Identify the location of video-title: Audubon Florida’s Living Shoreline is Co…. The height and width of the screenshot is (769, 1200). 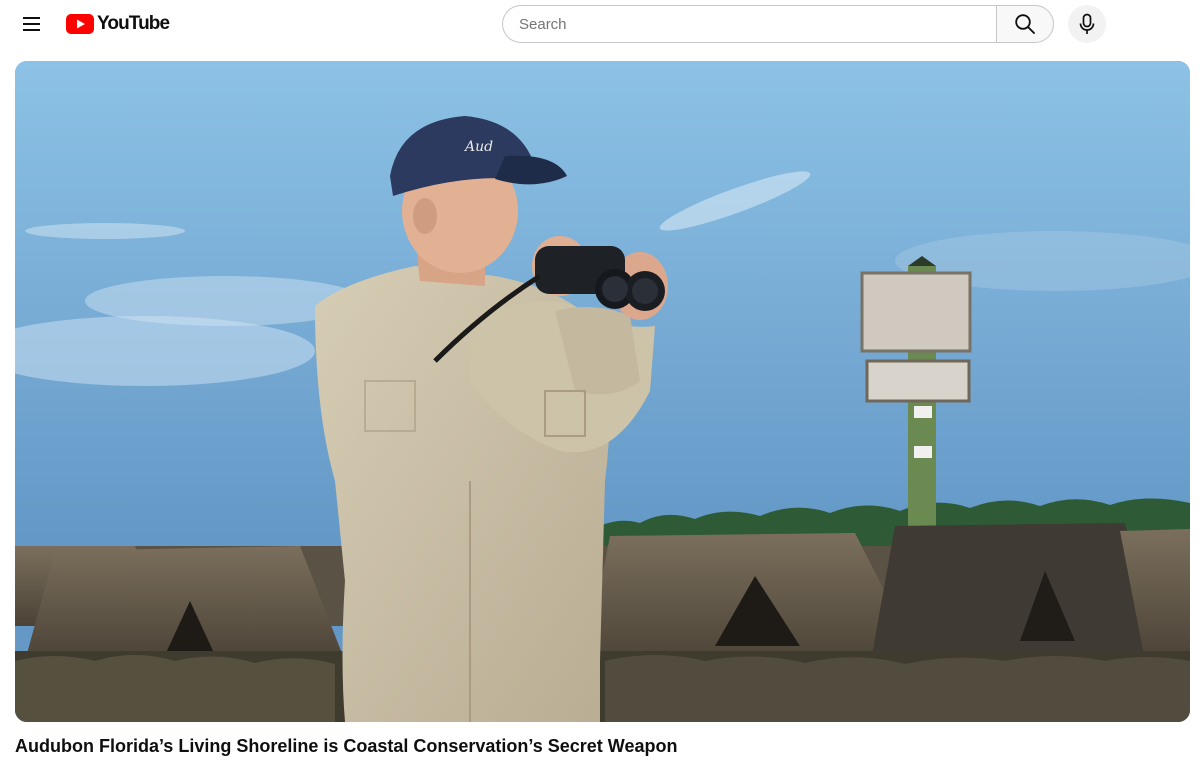
(600, 746).